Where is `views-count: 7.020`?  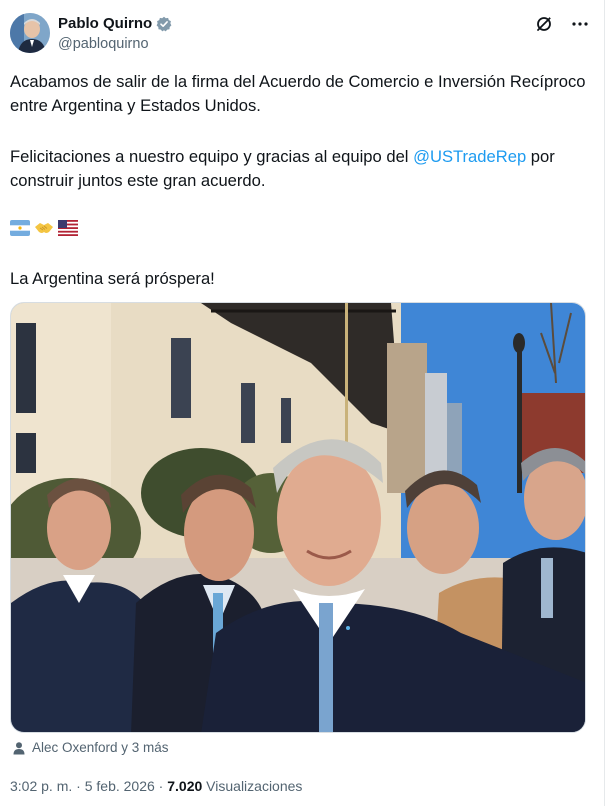 views-count: 7.020 is located at coordinates (185, 786).